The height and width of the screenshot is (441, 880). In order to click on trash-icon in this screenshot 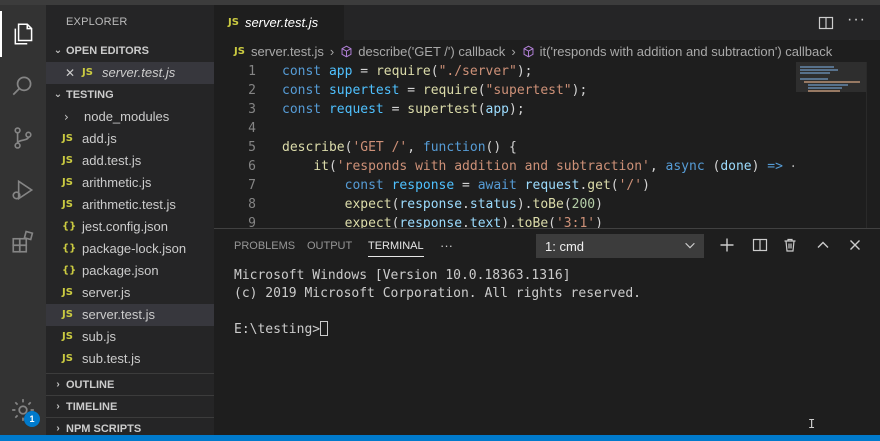, I will do `click(790, 245)`.